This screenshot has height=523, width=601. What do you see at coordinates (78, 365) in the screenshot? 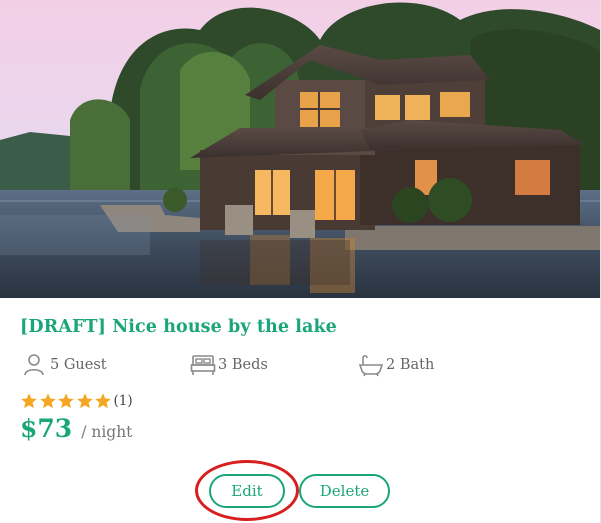
I see `guest-count-label: 5 Guest` at bounding box center [78, 365].